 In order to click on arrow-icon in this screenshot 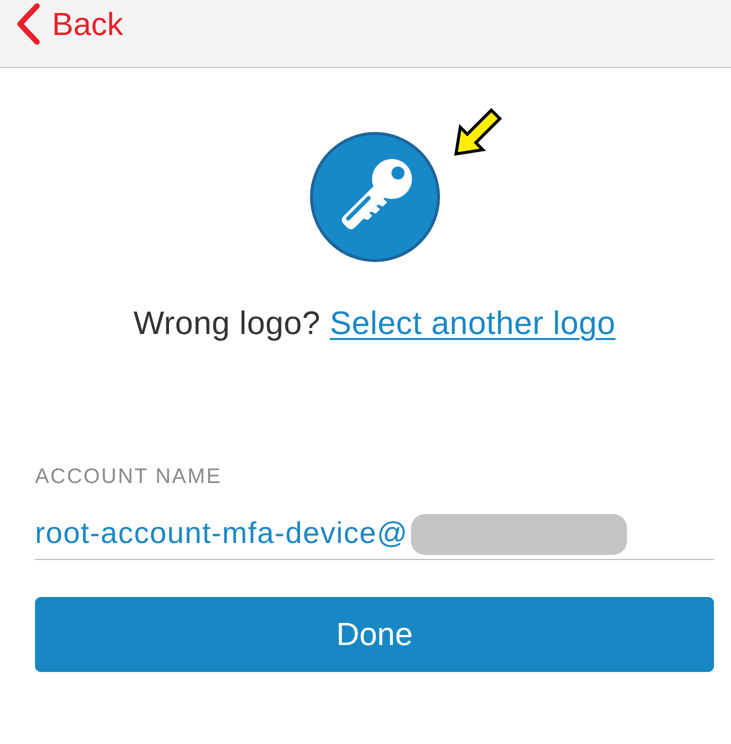, I will do `click(478, 133)`.